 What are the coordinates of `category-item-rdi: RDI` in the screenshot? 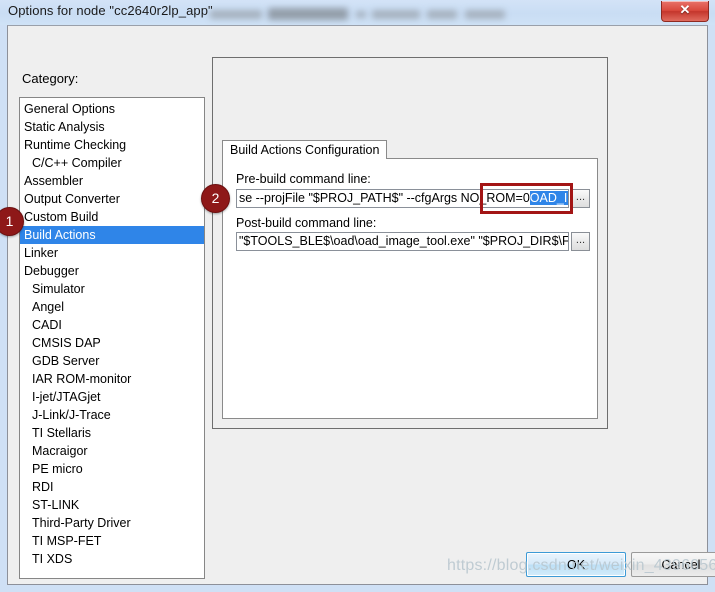 It's located at (112, 487).